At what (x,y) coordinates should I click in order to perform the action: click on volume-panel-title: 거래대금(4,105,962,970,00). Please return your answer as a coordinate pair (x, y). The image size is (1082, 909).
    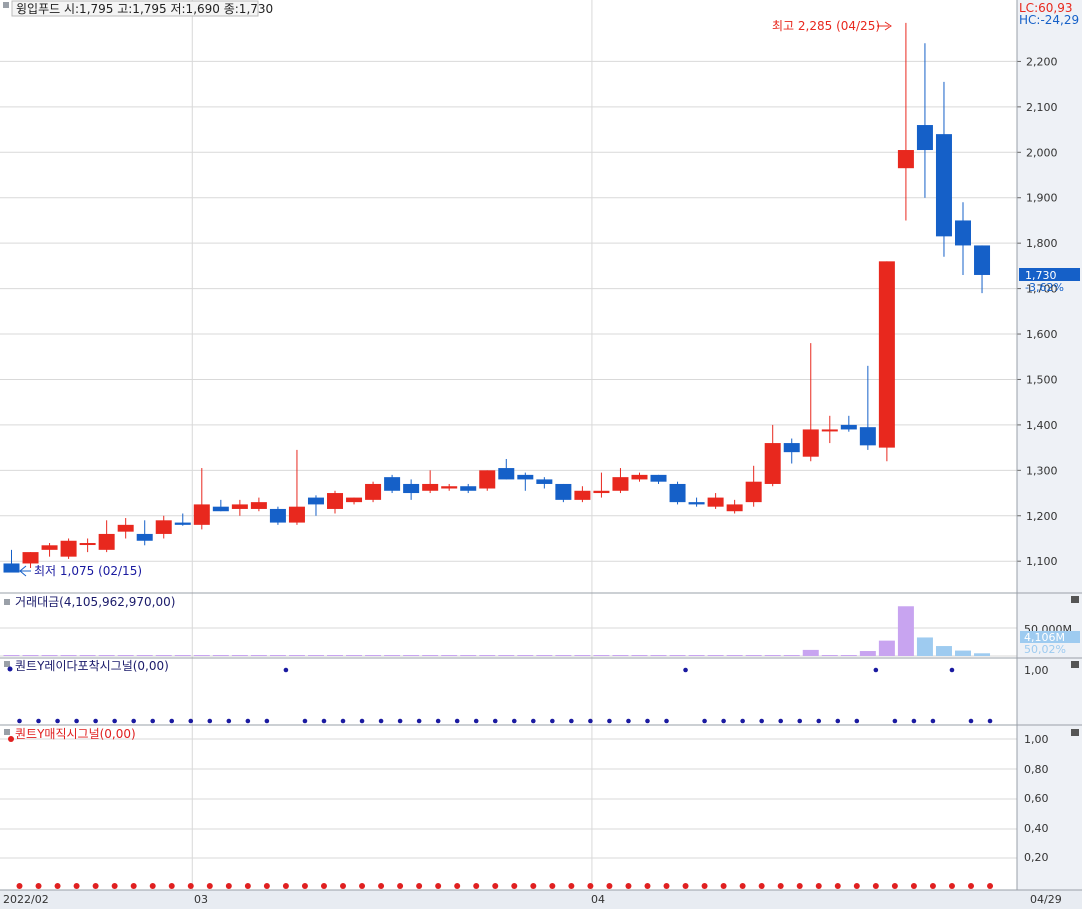
    Looking at the image, I should click on (95, 602).